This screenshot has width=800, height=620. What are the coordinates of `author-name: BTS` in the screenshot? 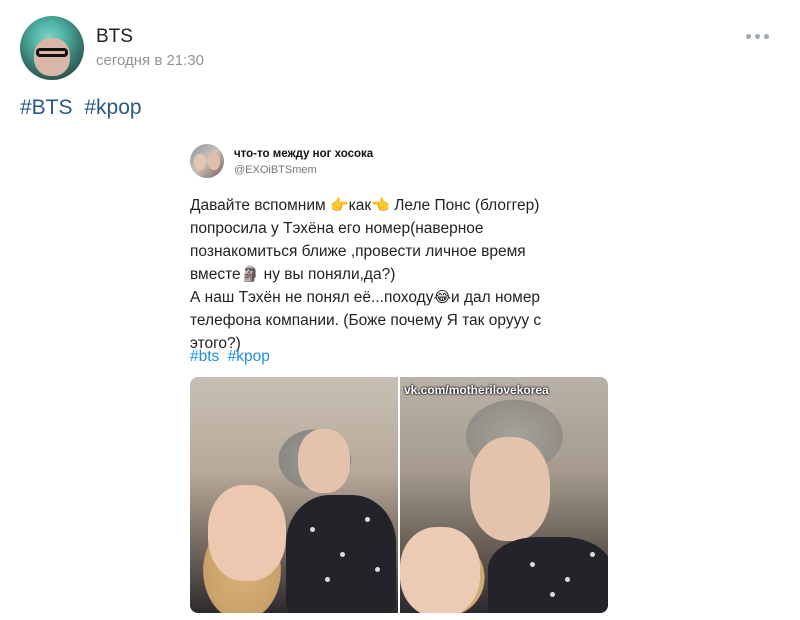 It's located at (114, 37).